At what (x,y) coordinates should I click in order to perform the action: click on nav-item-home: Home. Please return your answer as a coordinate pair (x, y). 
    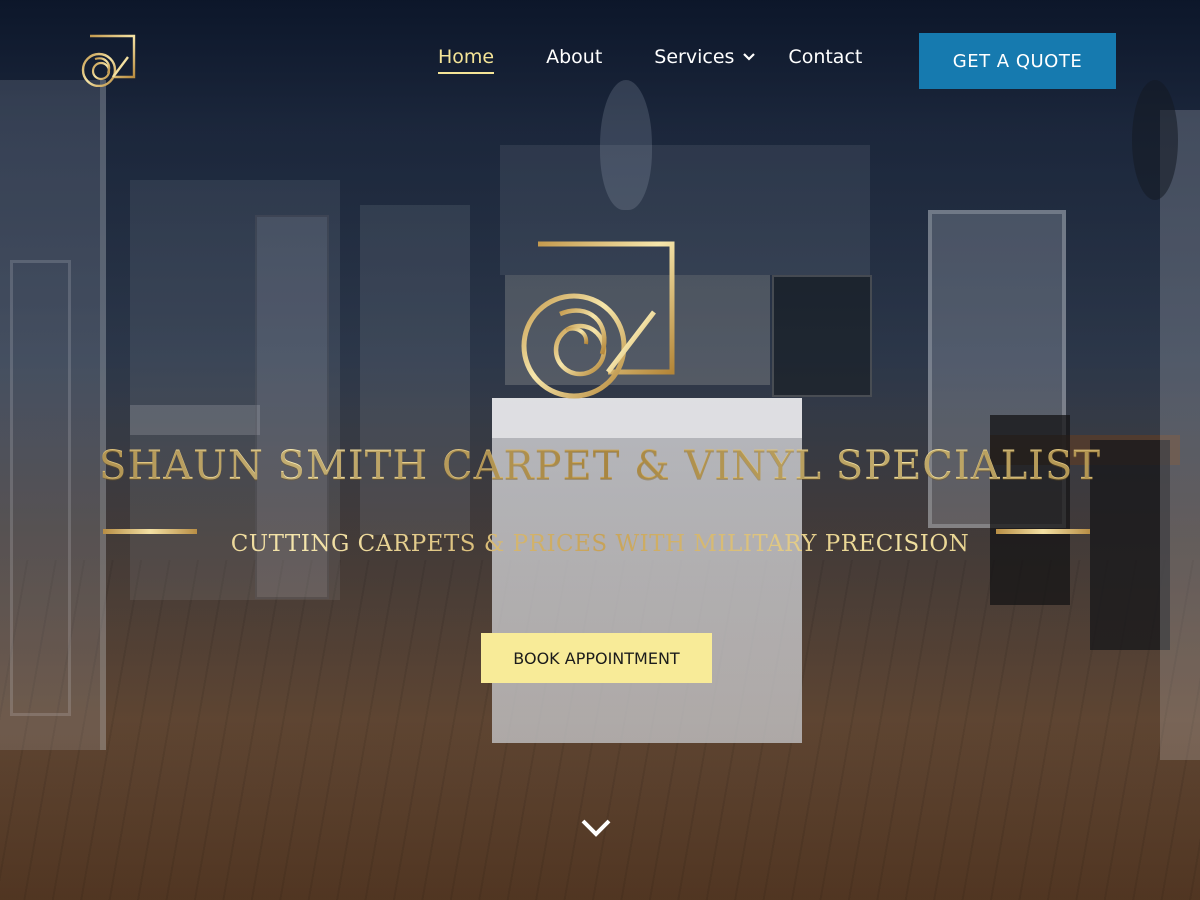
    Looking at the image, I should click on (466, 60).